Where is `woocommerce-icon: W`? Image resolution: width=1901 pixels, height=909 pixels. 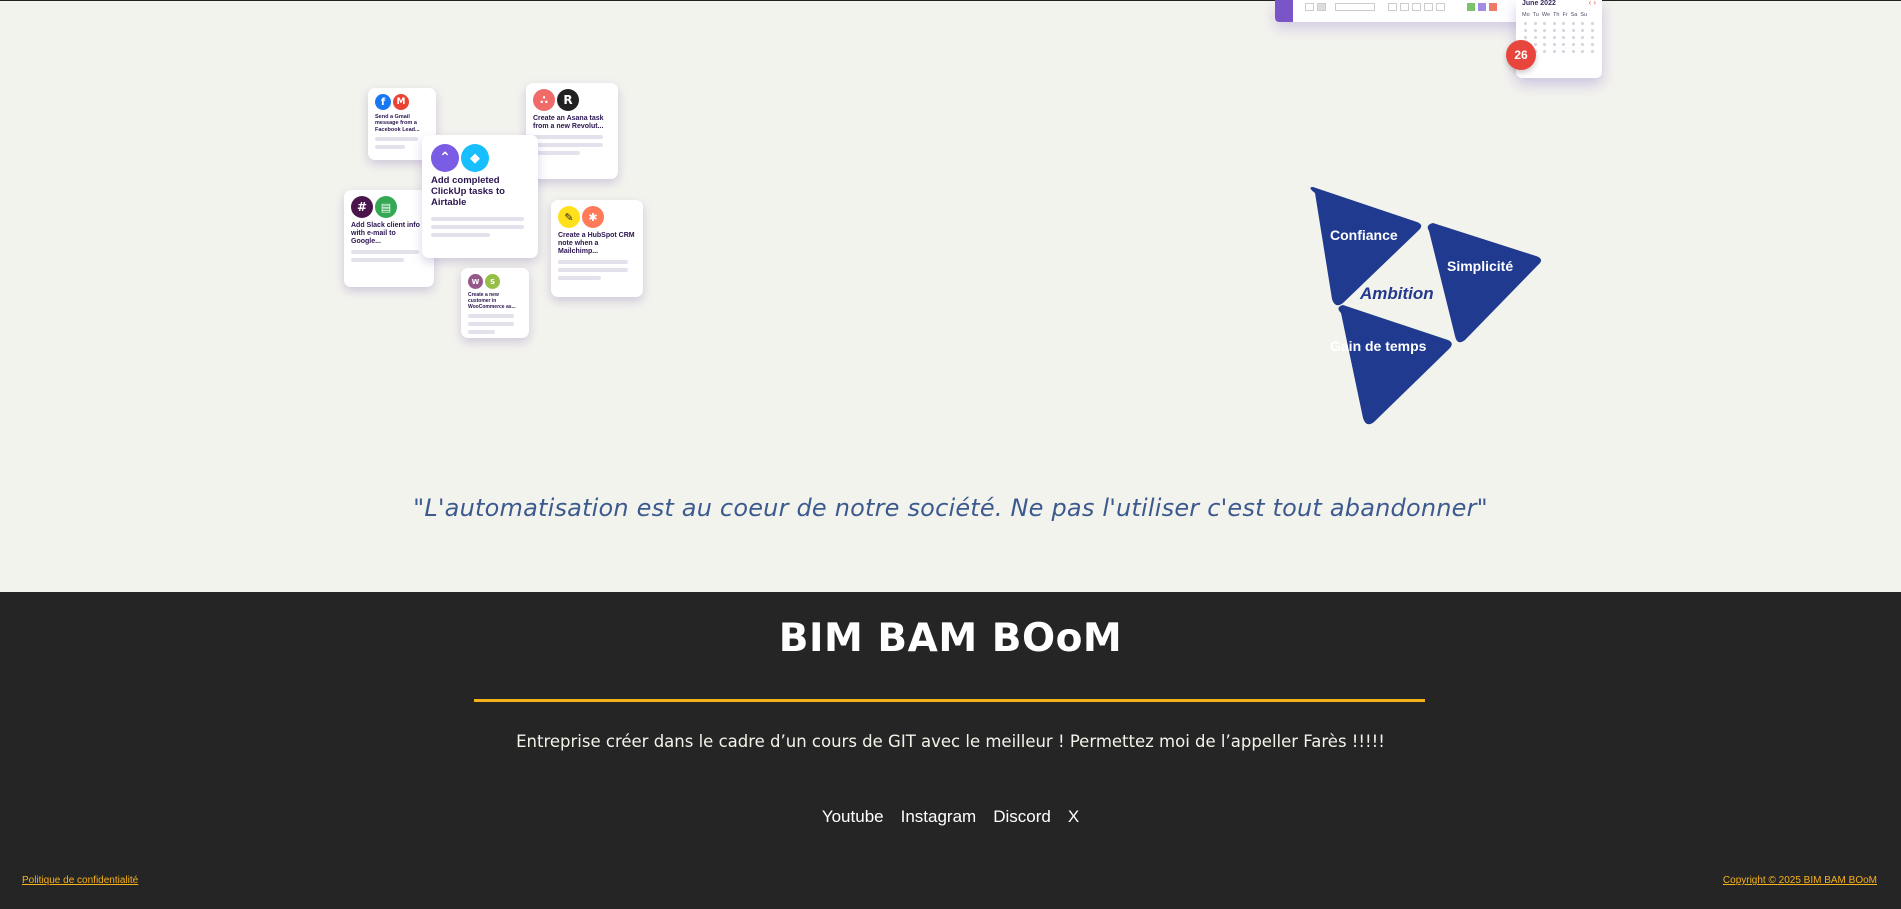 woocommerce-icon: W is located at coordinates (475, 281).